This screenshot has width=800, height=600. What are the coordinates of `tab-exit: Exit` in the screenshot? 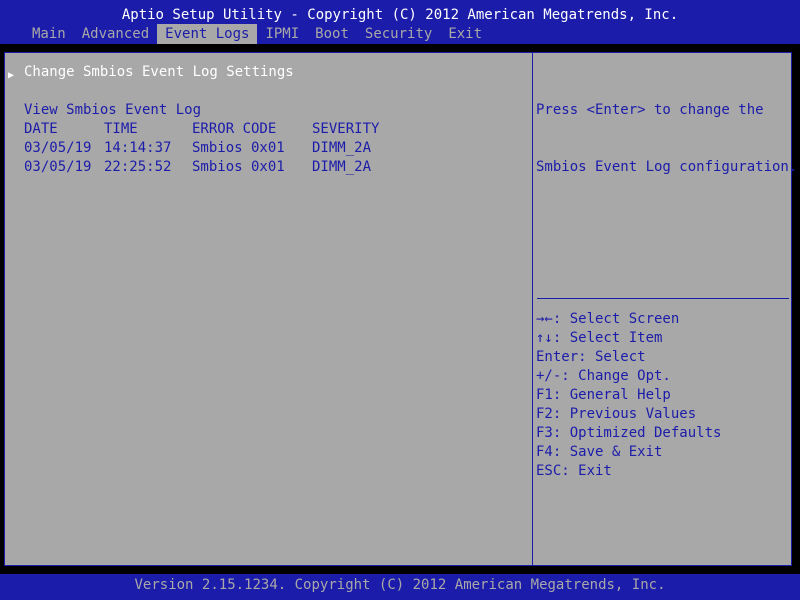 It's located at (465, 34).